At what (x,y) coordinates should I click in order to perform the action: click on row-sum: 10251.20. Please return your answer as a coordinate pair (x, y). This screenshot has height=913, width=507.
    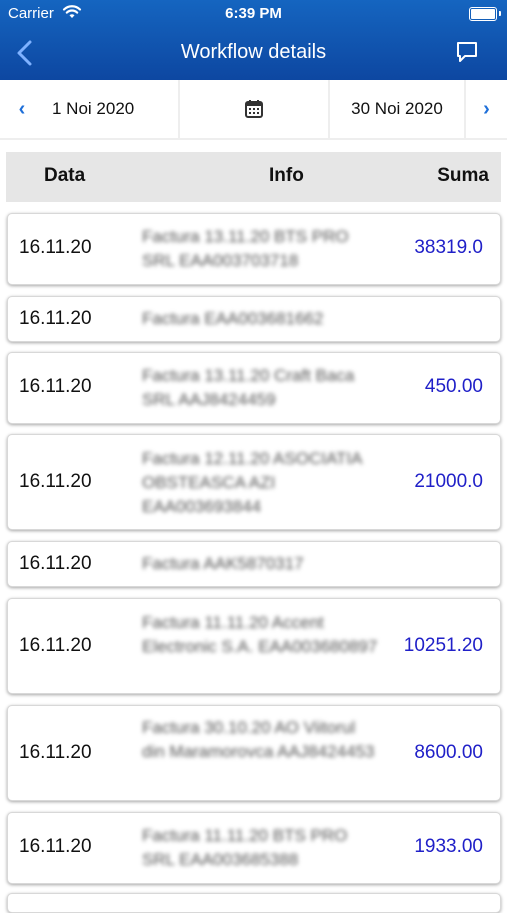
    Looking at the image, I should click on (443, 645).